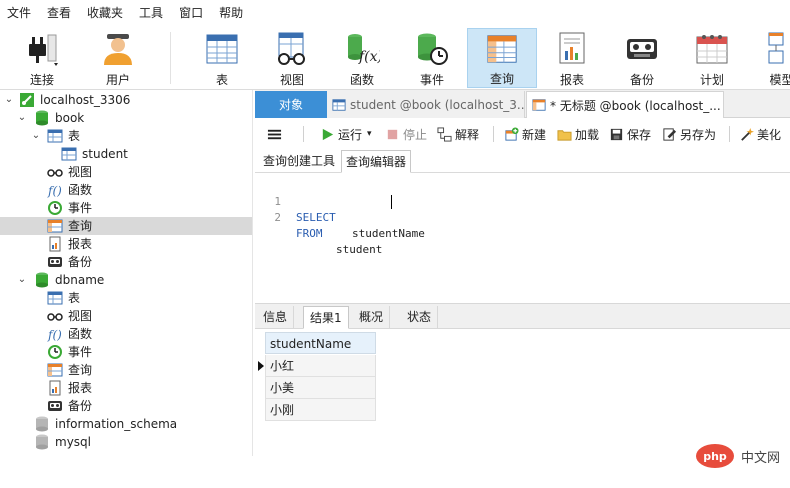  I want to click on tree-book-functions: f() 函数, so click(126, 190).